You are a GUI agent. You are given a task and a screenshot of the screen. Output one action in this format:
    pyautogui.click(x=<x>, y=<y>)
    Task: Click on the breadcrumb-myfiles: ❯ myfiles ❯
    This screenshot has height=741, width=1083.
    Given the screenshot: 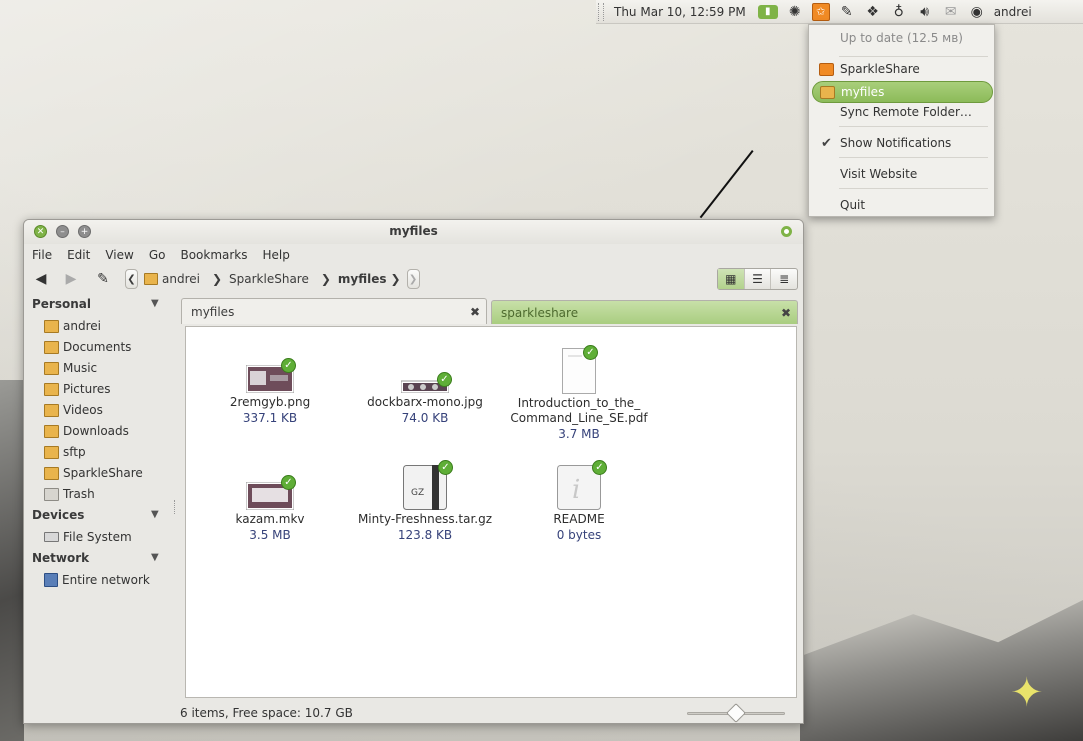 What is the action you would take?
    pyautogui.click(x=361, y=279)
    